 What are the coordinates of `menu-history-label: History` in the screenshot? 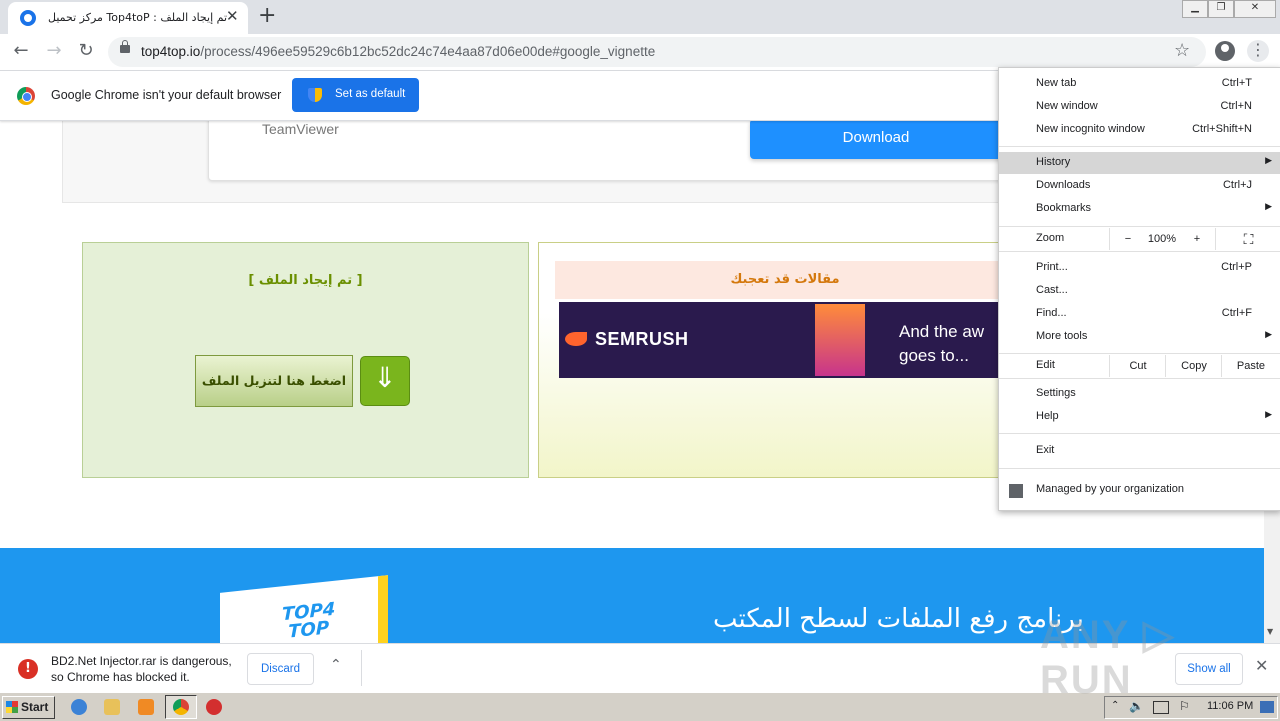 It's located at (1053, 162).